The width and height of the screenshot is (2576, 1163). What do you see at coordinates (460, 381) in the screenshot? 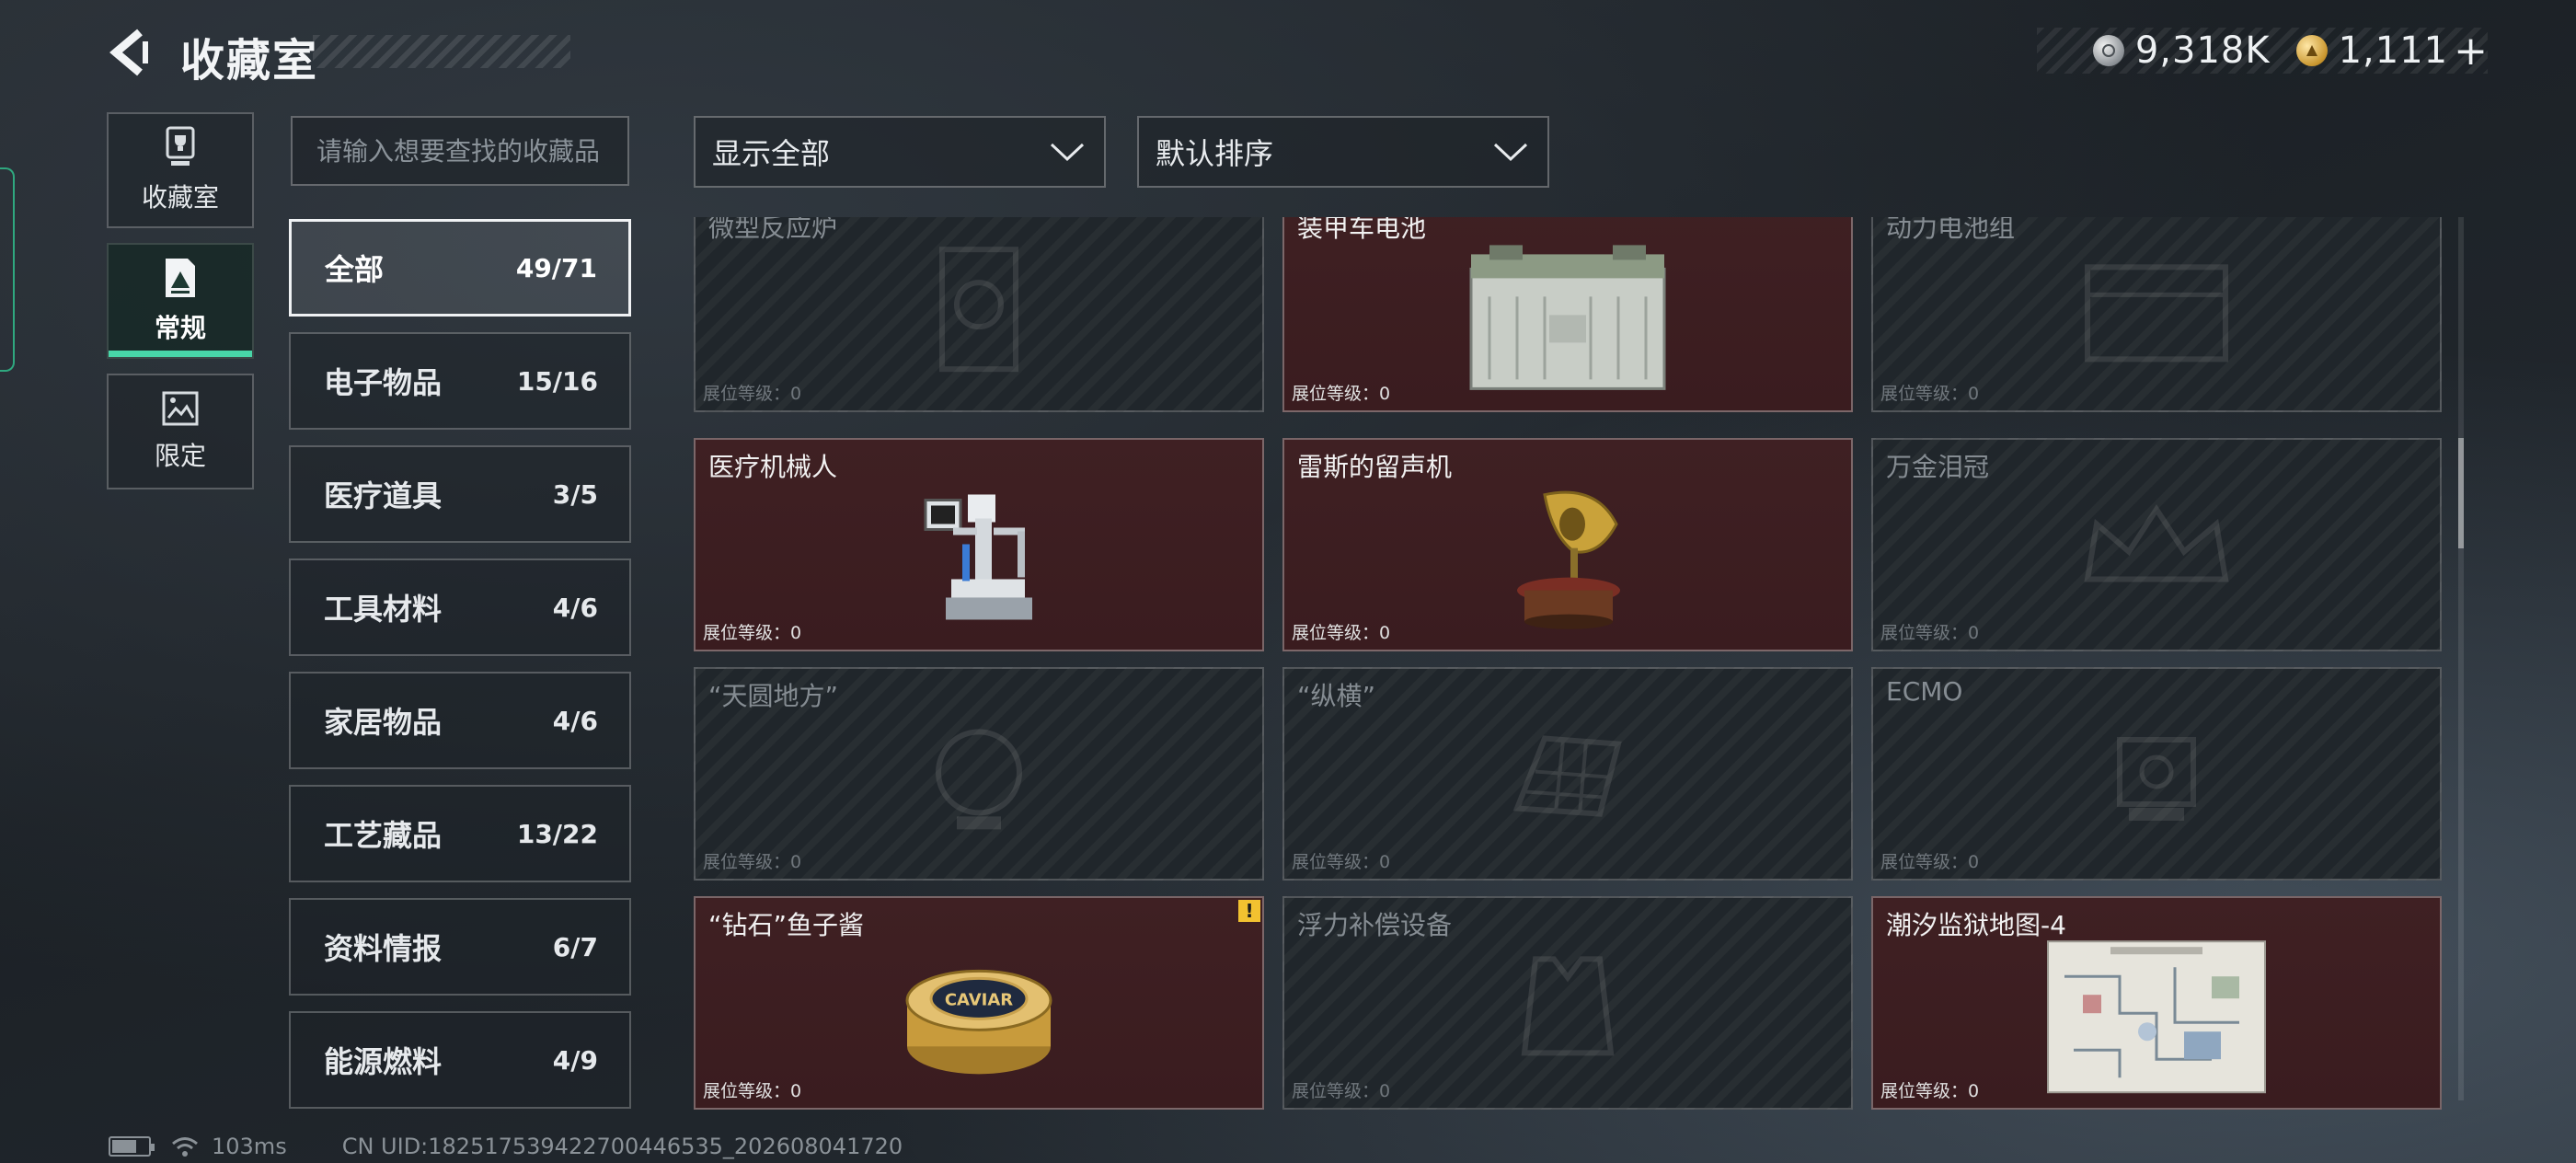
I see `category-item-electronics: 电子物品 15/16` at bounding box center [460, 381].